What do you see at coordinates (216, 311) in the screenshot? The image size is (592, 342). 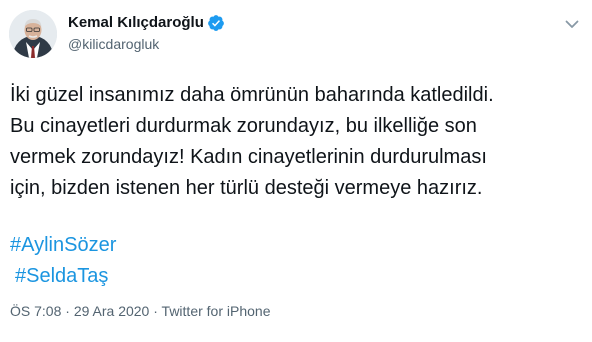 I see `tweet-source: Twitter for iPhone` at bounding box center [216, 311].